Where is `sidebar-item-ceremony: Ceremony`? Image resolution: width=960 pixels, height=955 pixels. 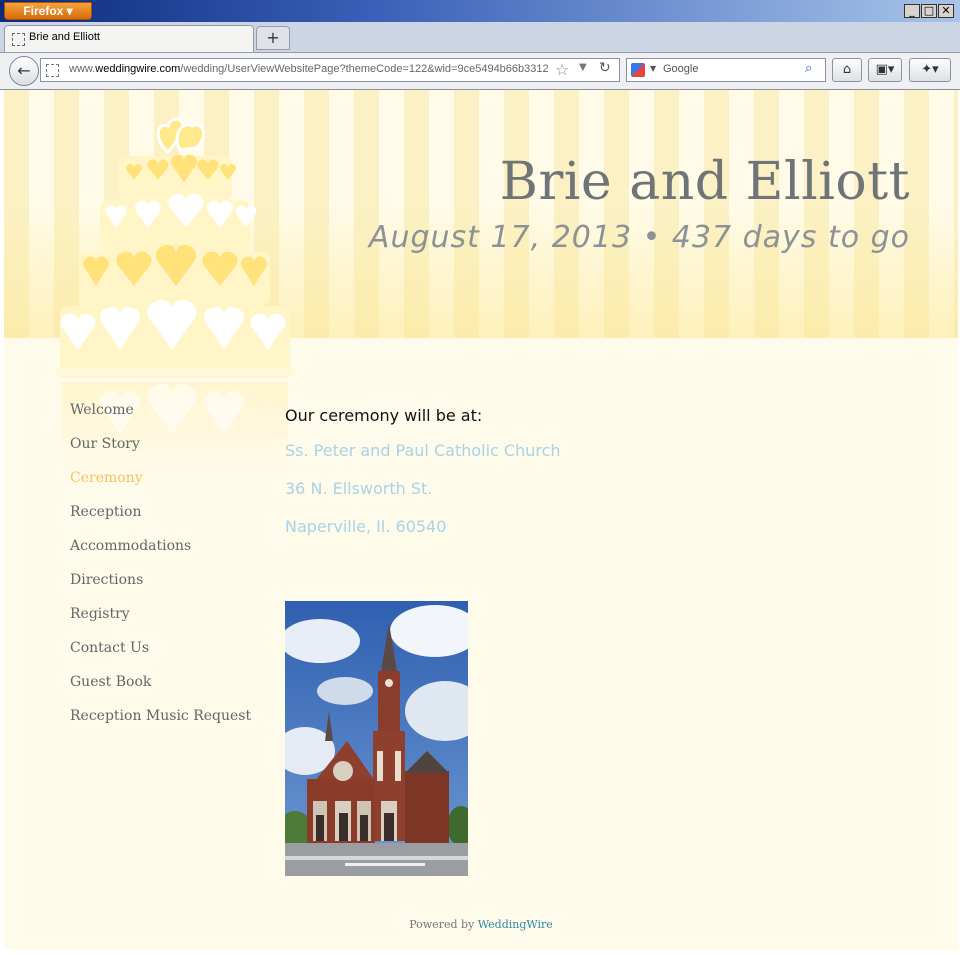
sidebar-item-ceremony: Ceremony is located at coordinates (160, 487).